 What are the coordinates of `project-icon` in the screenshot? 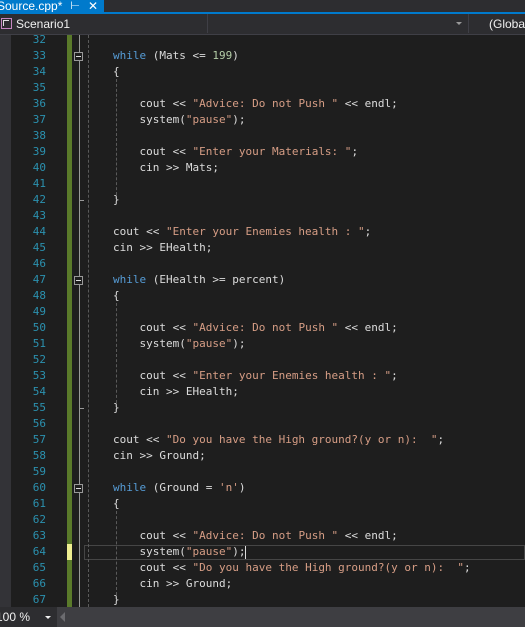 It's located at (6, 23).